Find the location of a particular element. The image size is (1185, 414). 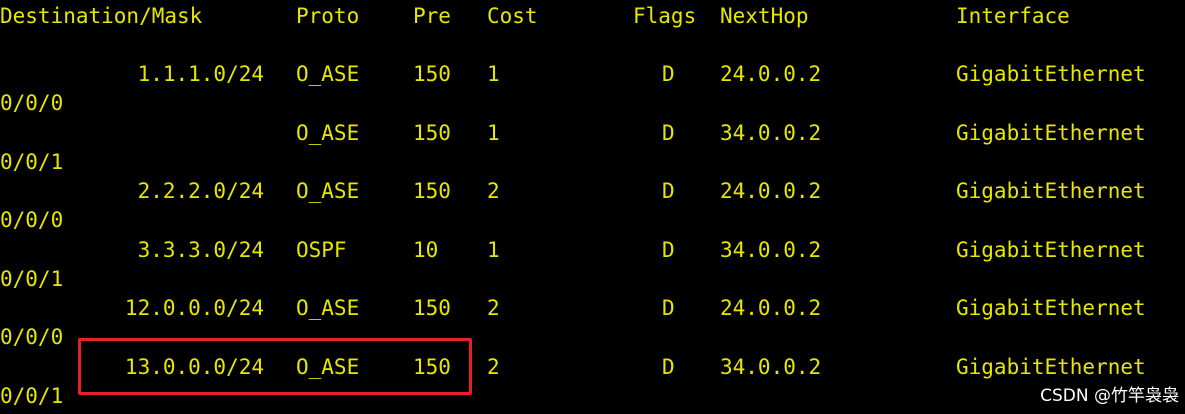

header-pre: Pre is located at coordinates (432, 16).